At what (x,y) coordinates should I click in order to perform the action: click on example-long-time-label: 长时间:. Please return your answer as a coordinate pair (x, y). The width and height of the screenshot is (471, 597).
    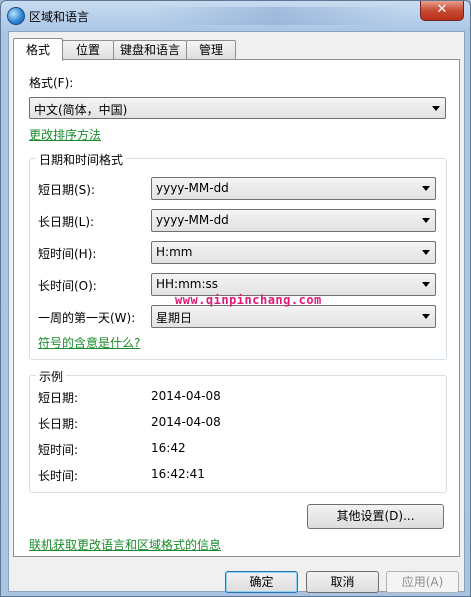
    Looking at the image, I should click on (58, 476).